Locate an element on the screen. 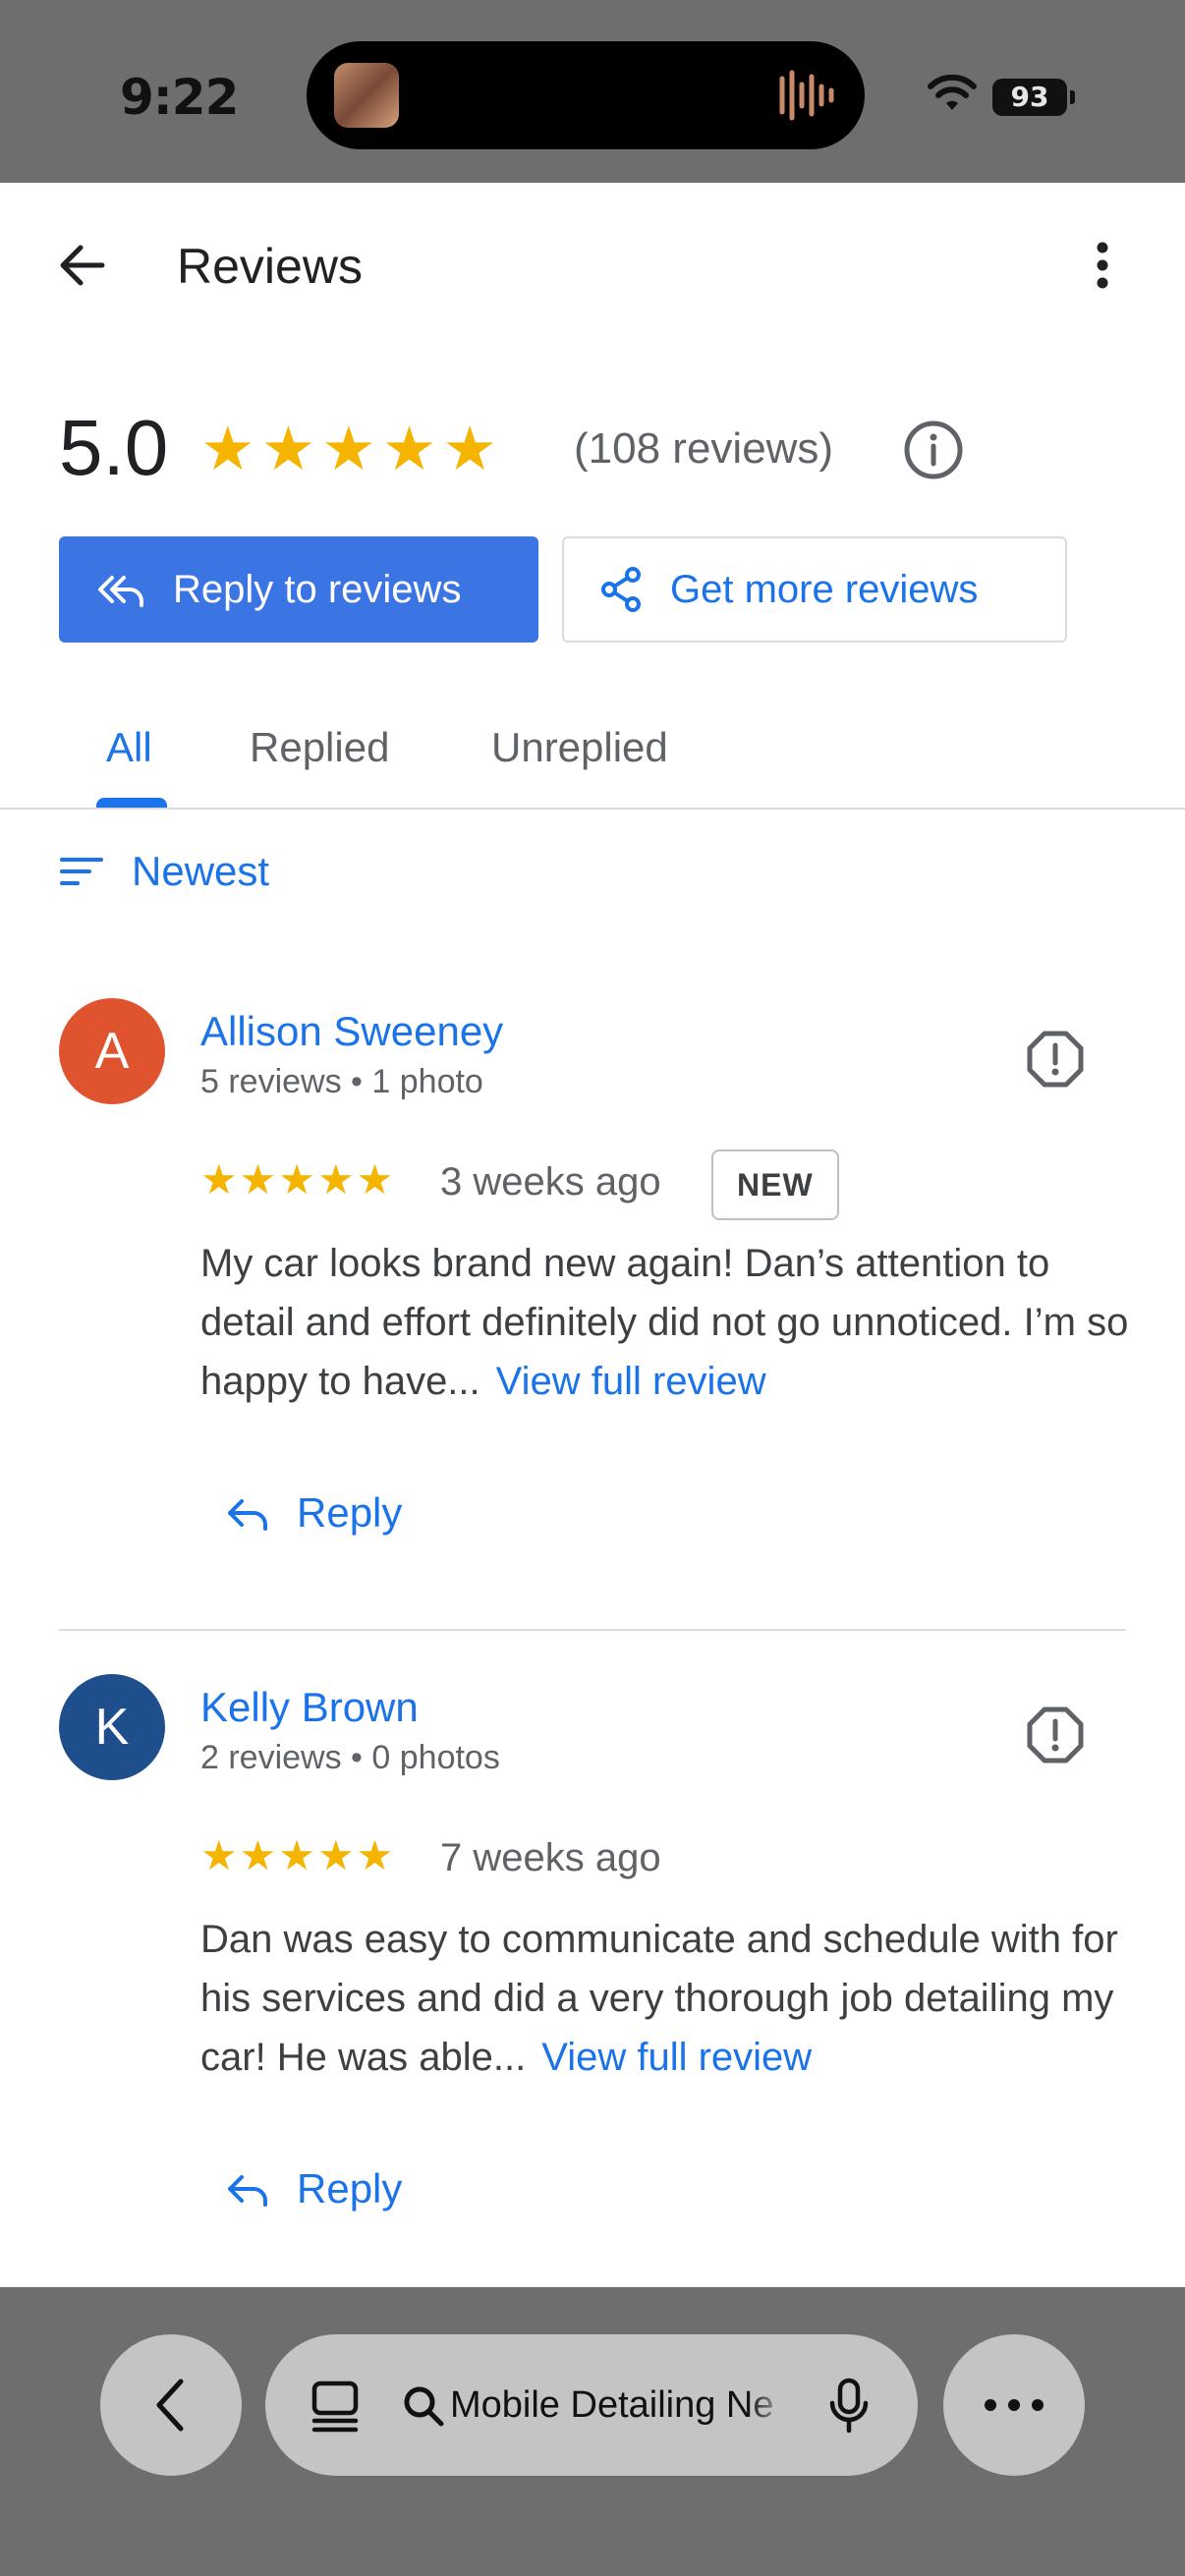 This screenshot has width=1185, height=2576. sort-button: Newest is located at coordinates (164, 871).